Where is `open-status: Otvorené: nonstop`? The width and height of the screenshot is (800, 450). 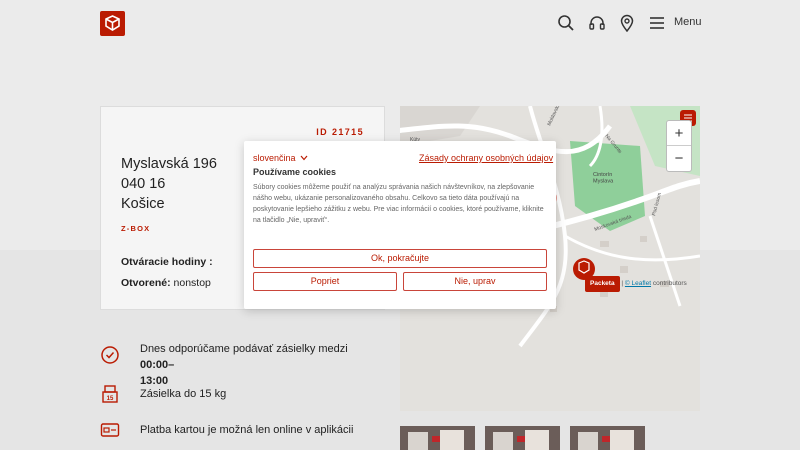 open-status: Otvorené: nonstop is located at coordinates (166, 283).